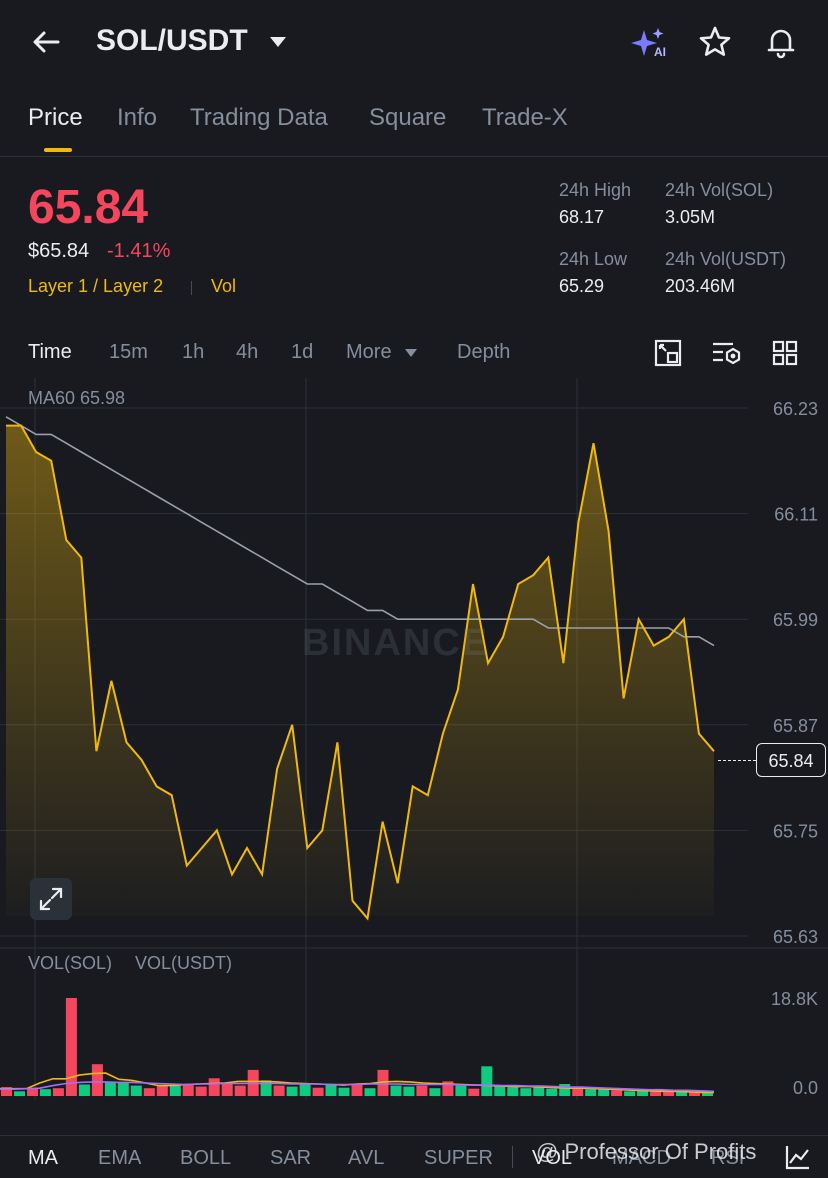 This screenshot has width=828, height=1178. I want to click on ai-sparkle-icon: AI, so click(650, 43).